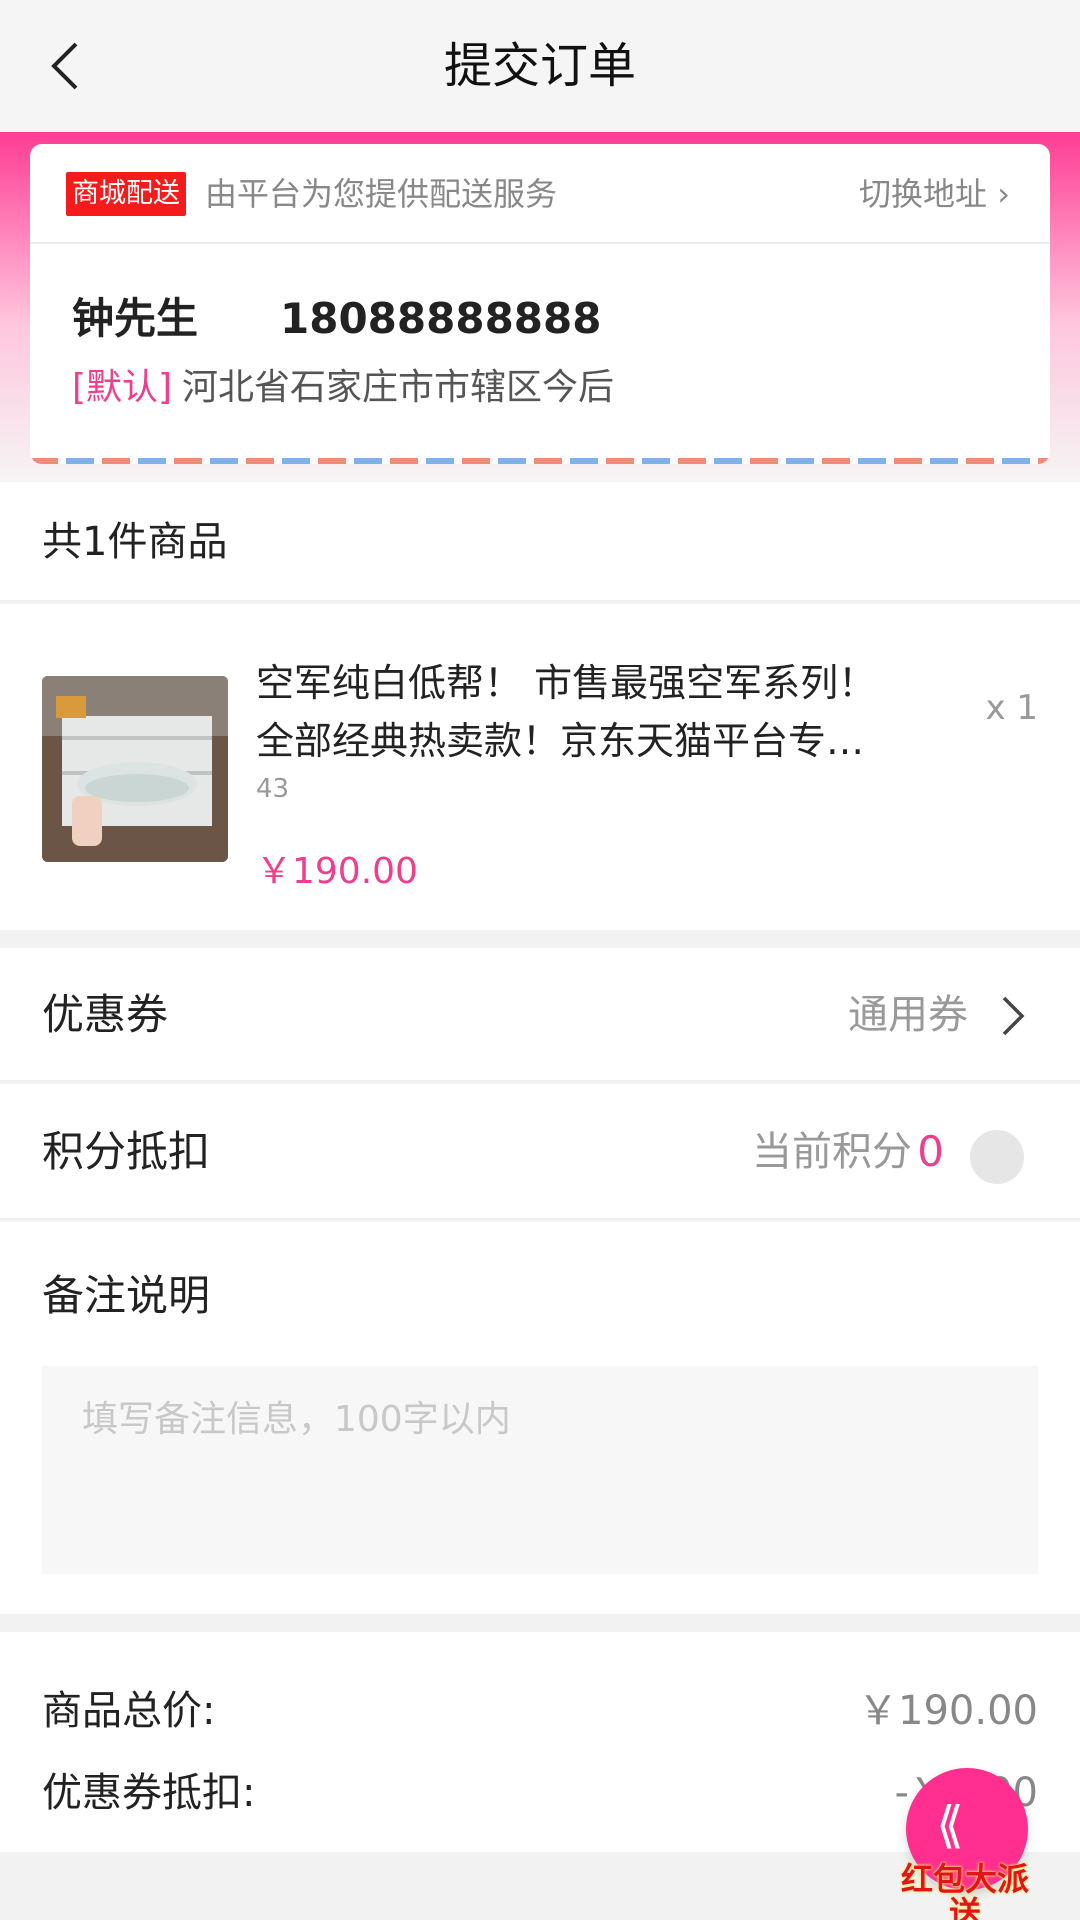  What do you see at coordinates (930, 1151) in the screenshot?
I see `current-points-value: 0` at bounding box center [930, 1151].